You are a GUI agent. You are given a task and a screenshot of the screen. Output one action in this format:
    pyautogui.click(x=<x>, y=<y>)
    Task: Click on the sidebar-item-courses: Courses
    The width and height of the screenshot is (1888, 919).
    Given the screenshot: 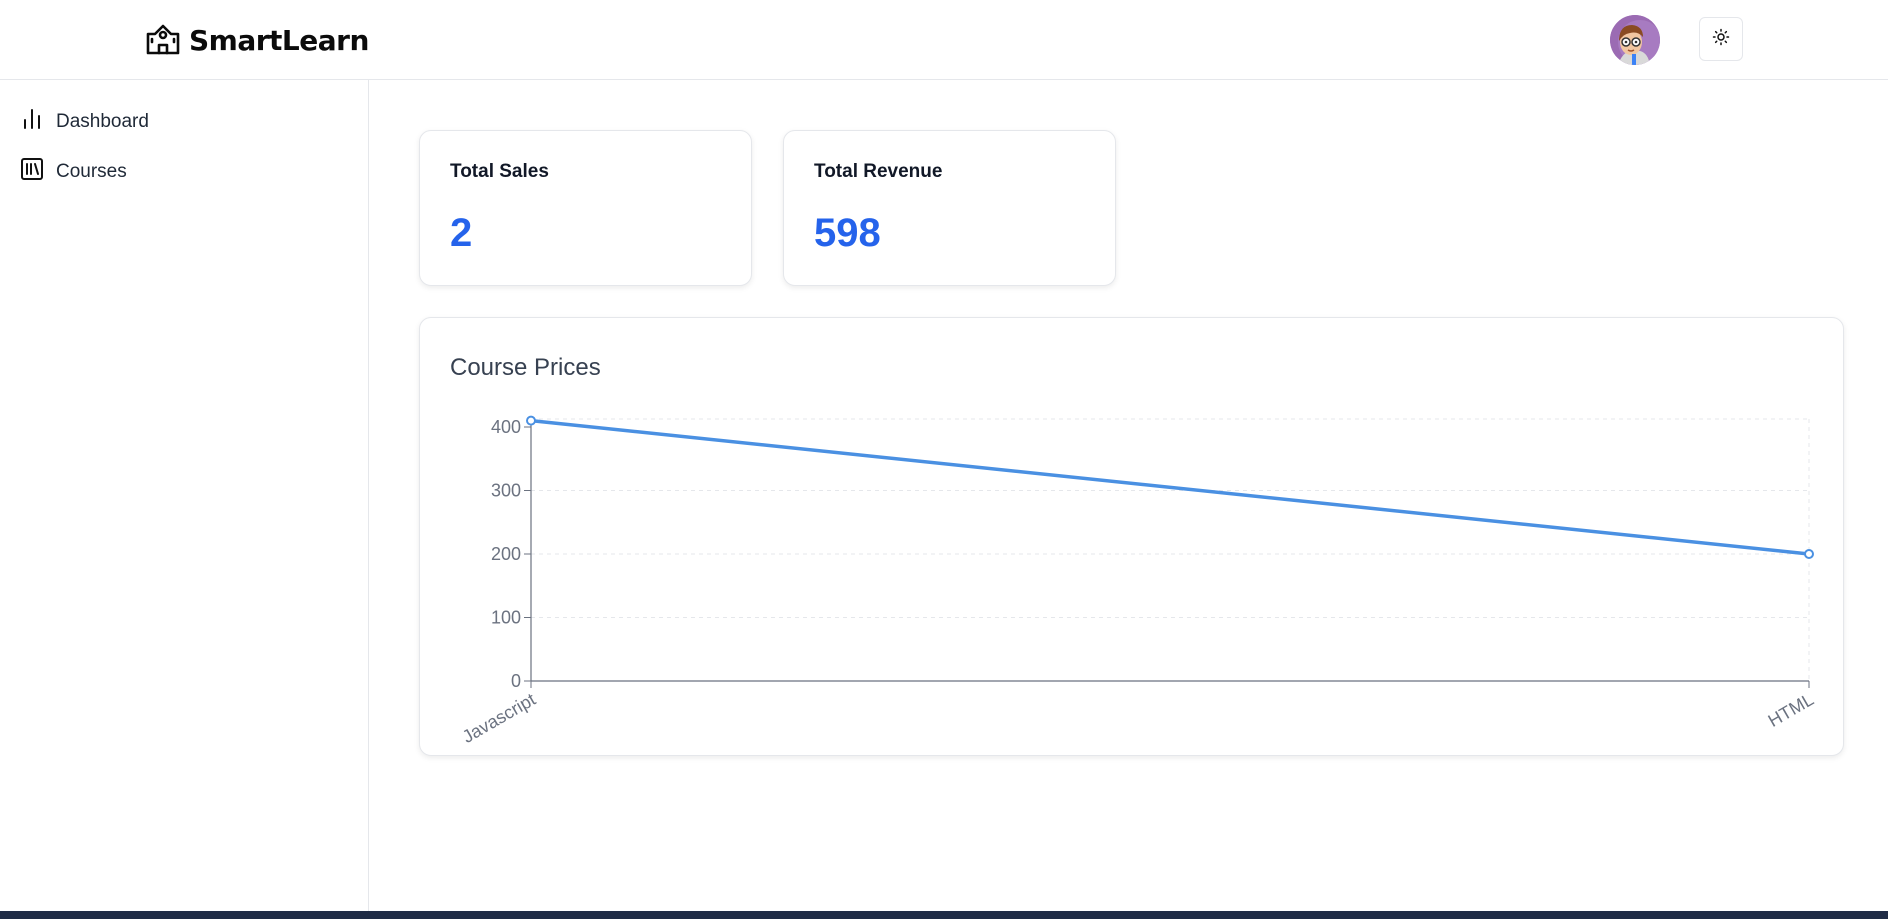 What is the action you would take?
    pyautogui.click(x=73, y=172)
    